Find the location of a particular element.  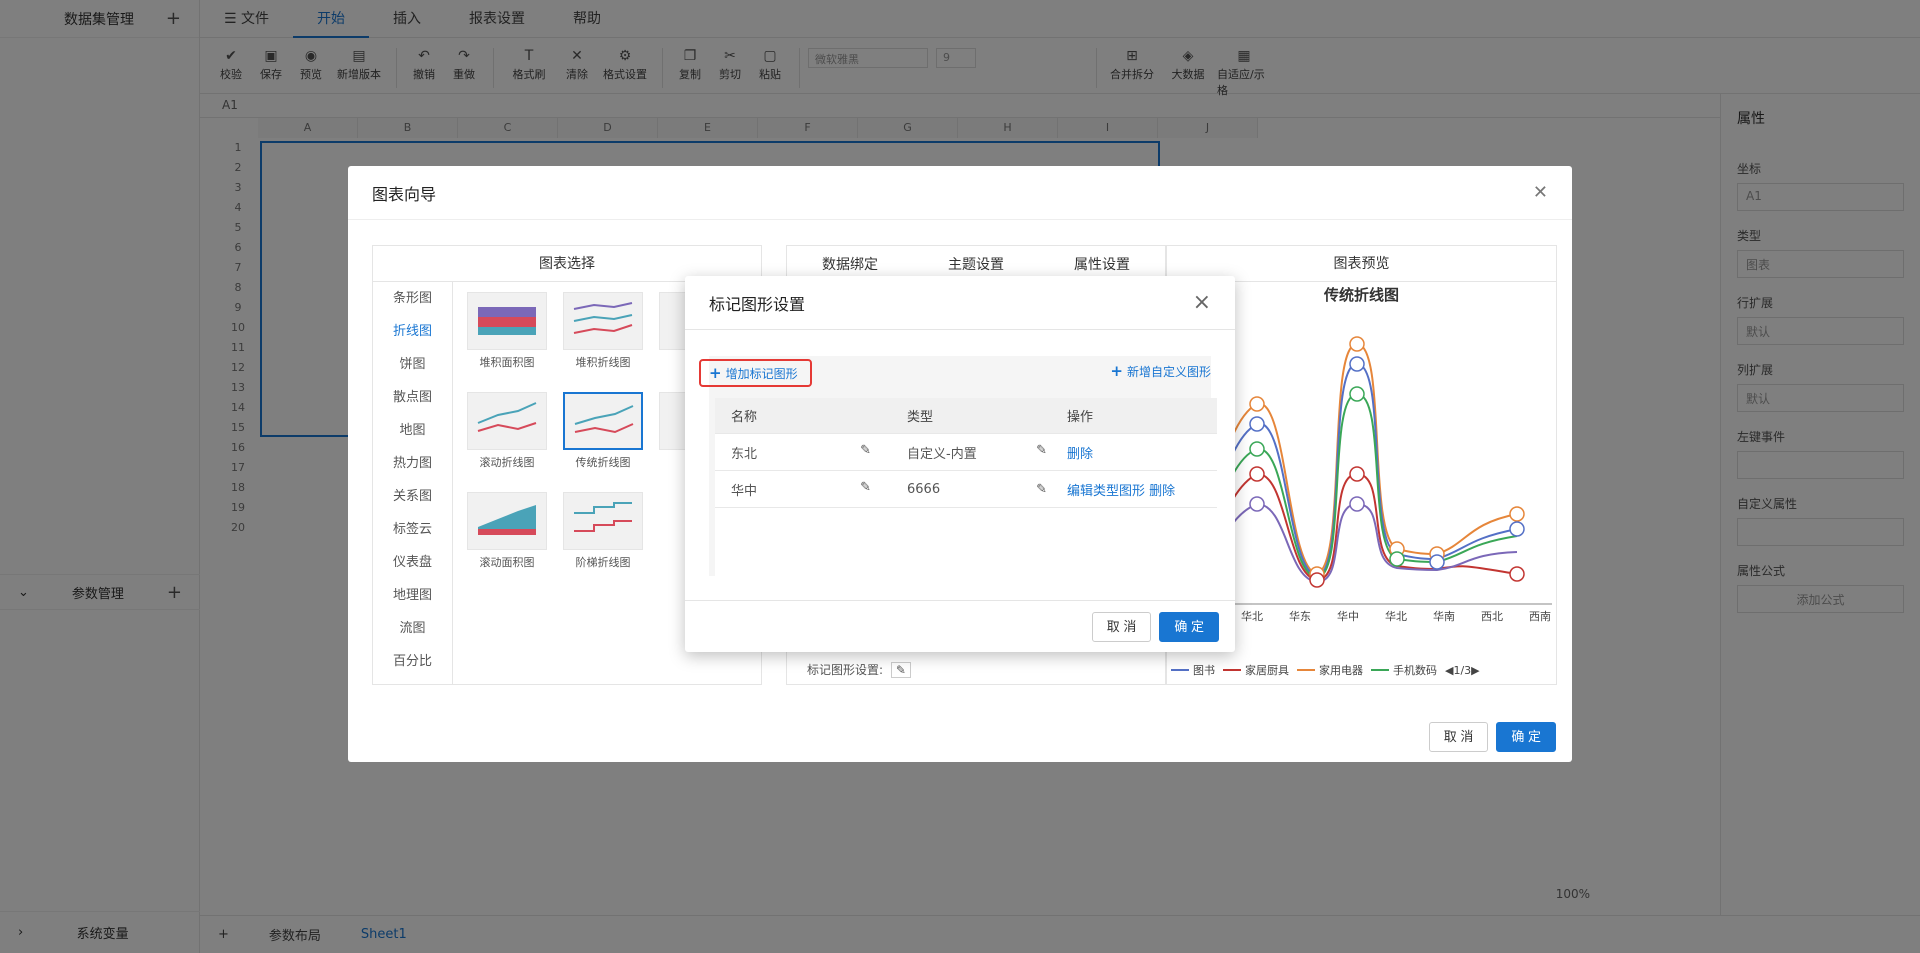

col-name-header: 名称 is located at coordinates (744, 417).